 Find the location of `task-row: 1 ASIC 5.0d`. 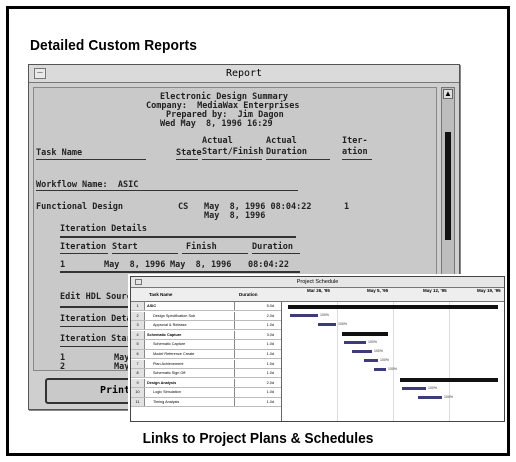

task-row: 1 ASIC 5.0d is located at coordinates (206, 307).